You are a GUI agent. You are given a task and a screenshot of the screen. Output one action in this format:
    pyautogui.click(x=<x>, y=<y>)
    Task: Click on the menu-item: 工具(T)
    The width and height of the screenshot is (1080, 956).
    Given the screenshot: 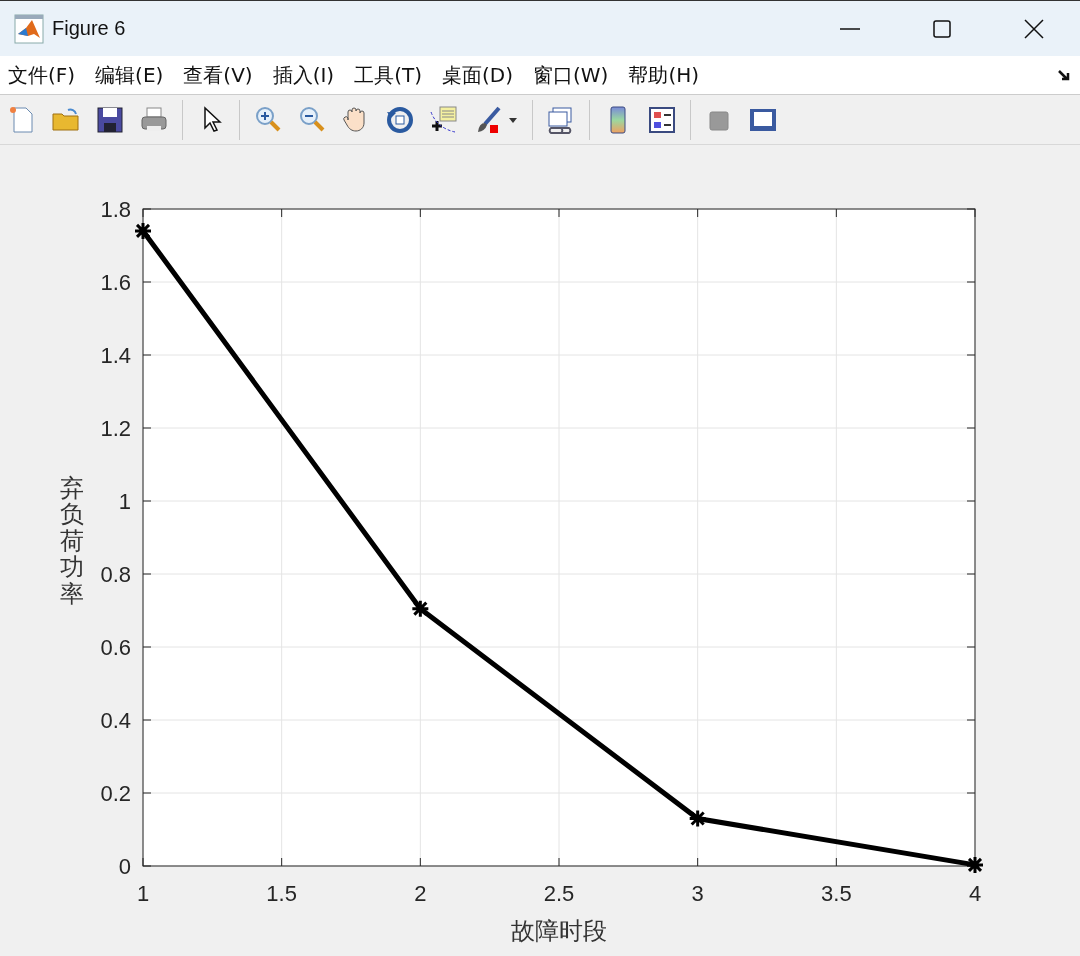 What is the action you would take?
    pyautogui.click(x=388, y=75)
    